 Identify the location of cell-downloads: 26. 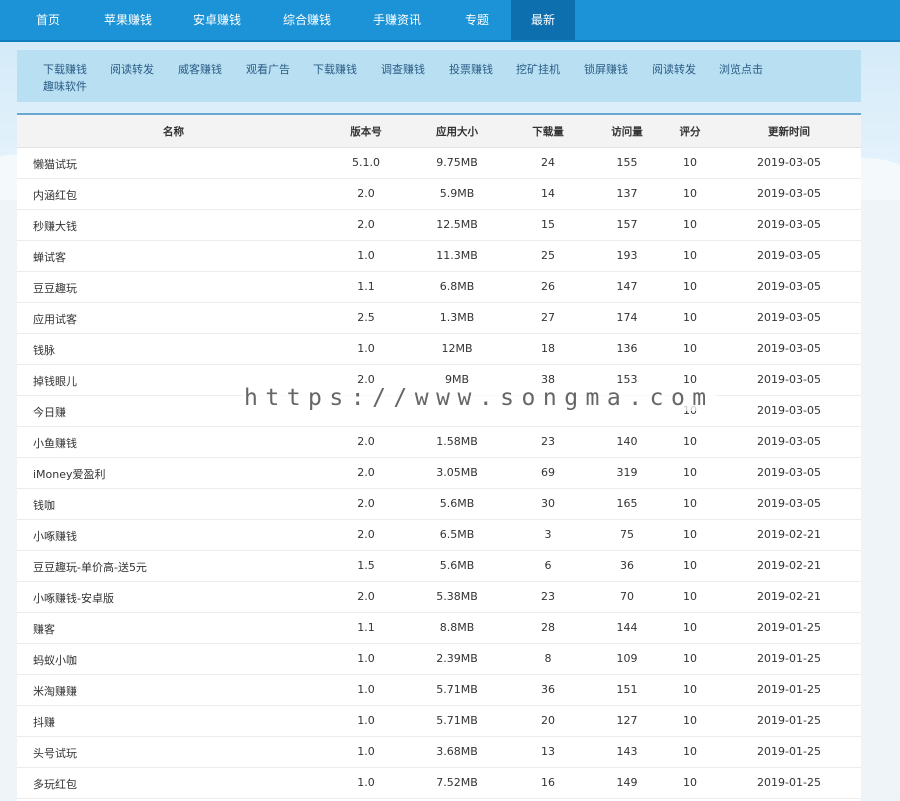
(548, 286).